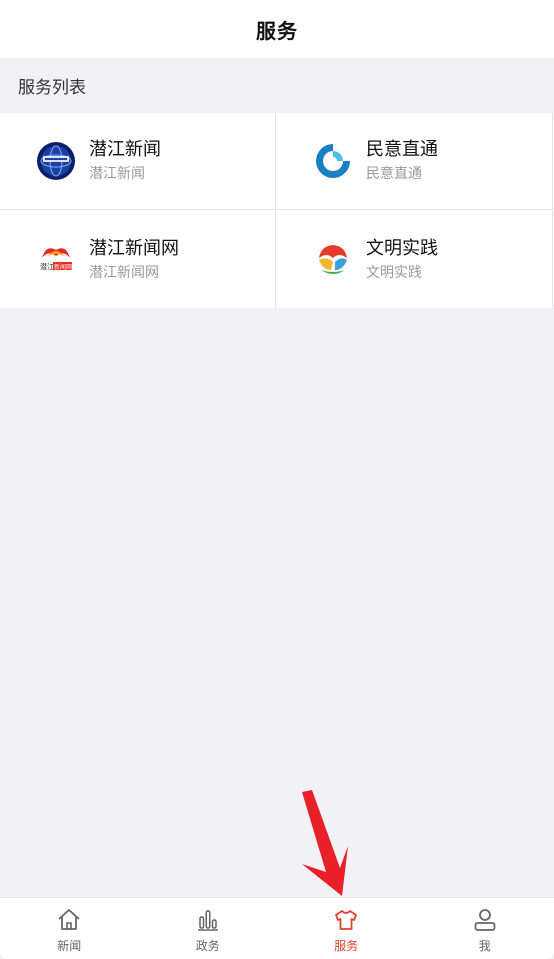  I want to click on tab-news: 新闻, so click(69, 928).